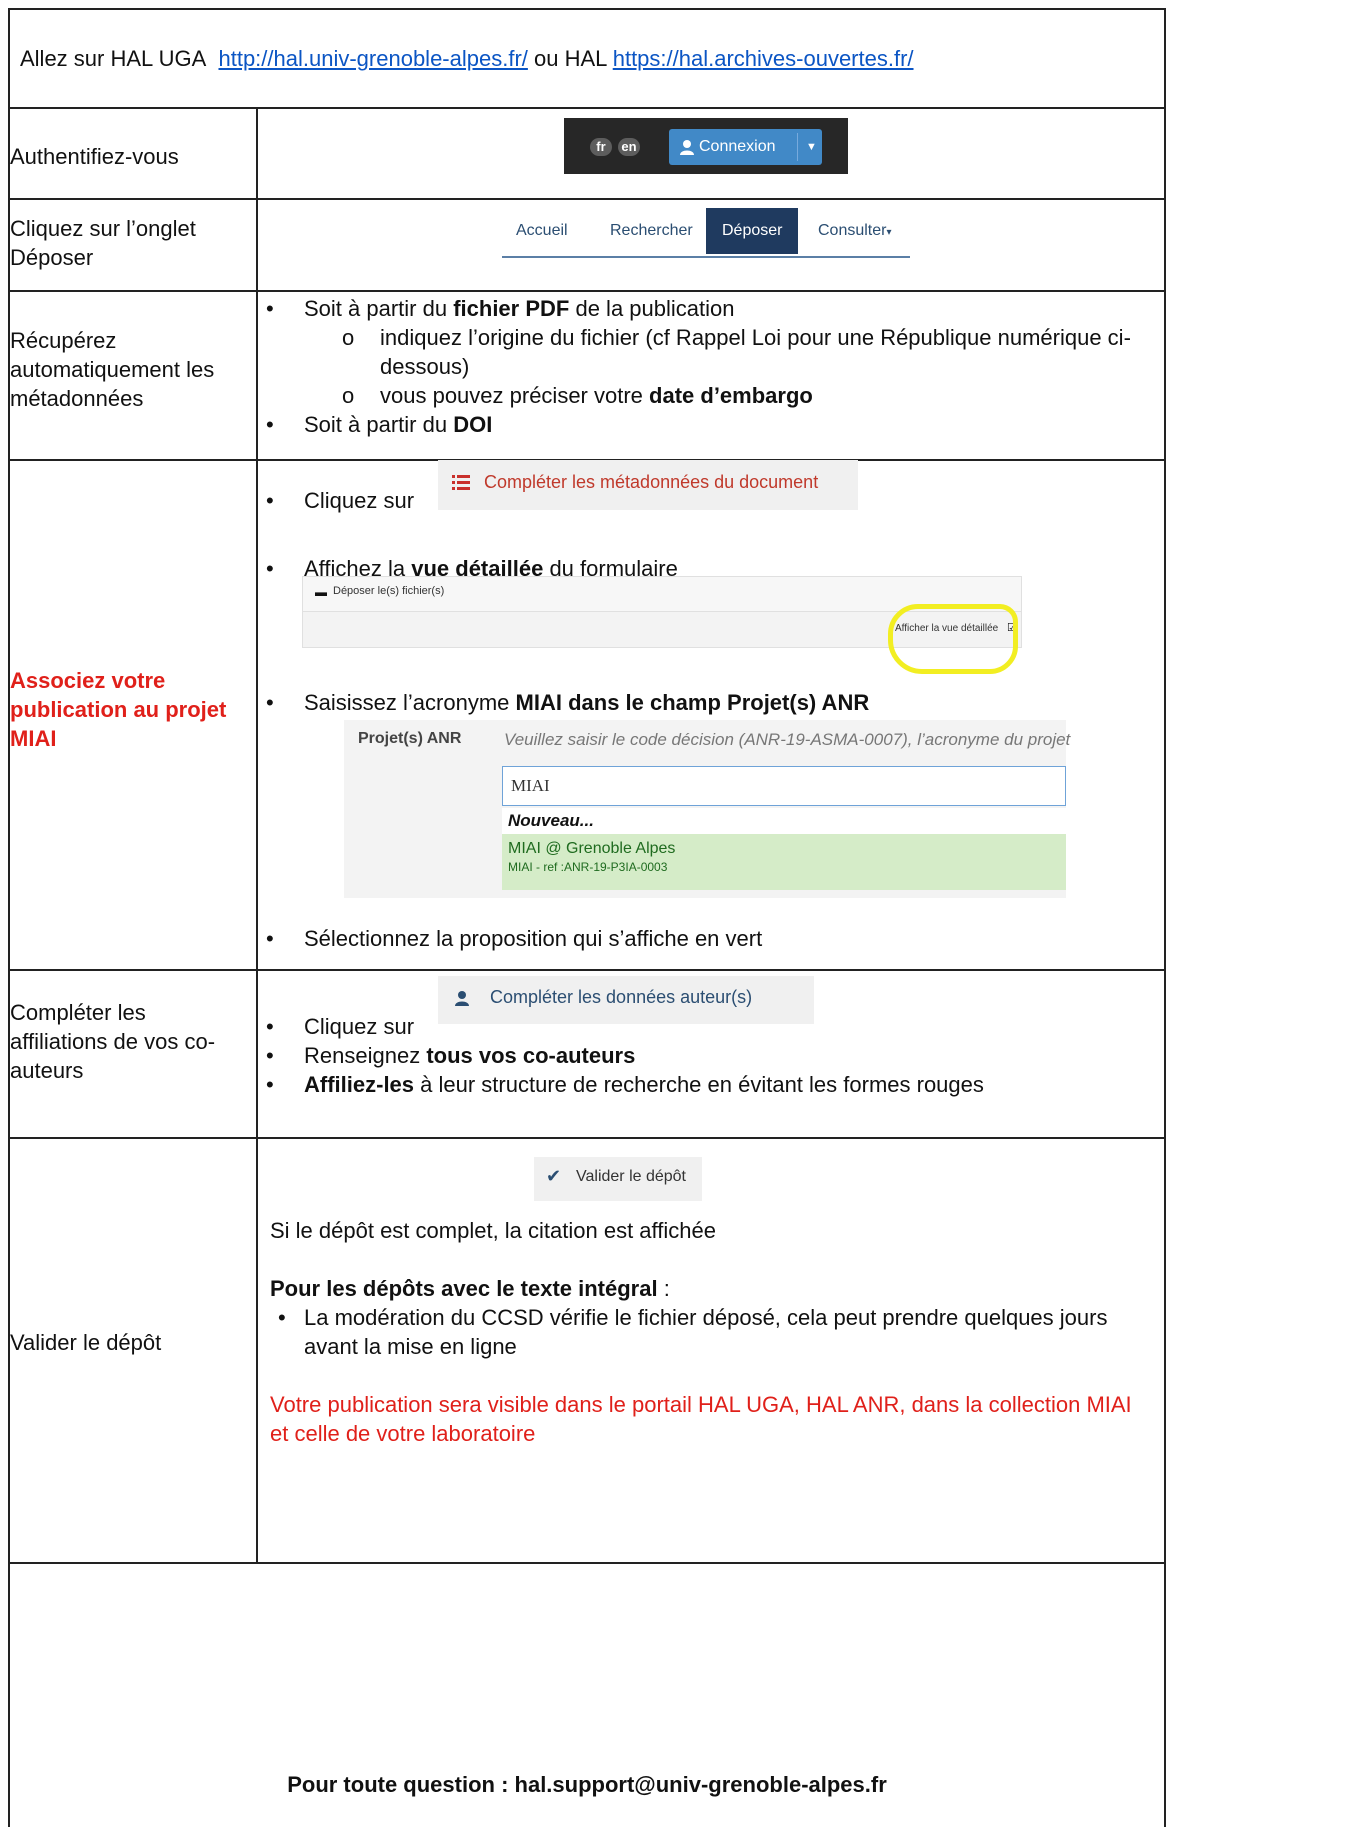 The width and height of the screenshot is (1369, 1827). What do you see at coordinates (542, 231) in the screenshot?
I see `tab-accueil: Accueil` at bounding box center [542, 231].